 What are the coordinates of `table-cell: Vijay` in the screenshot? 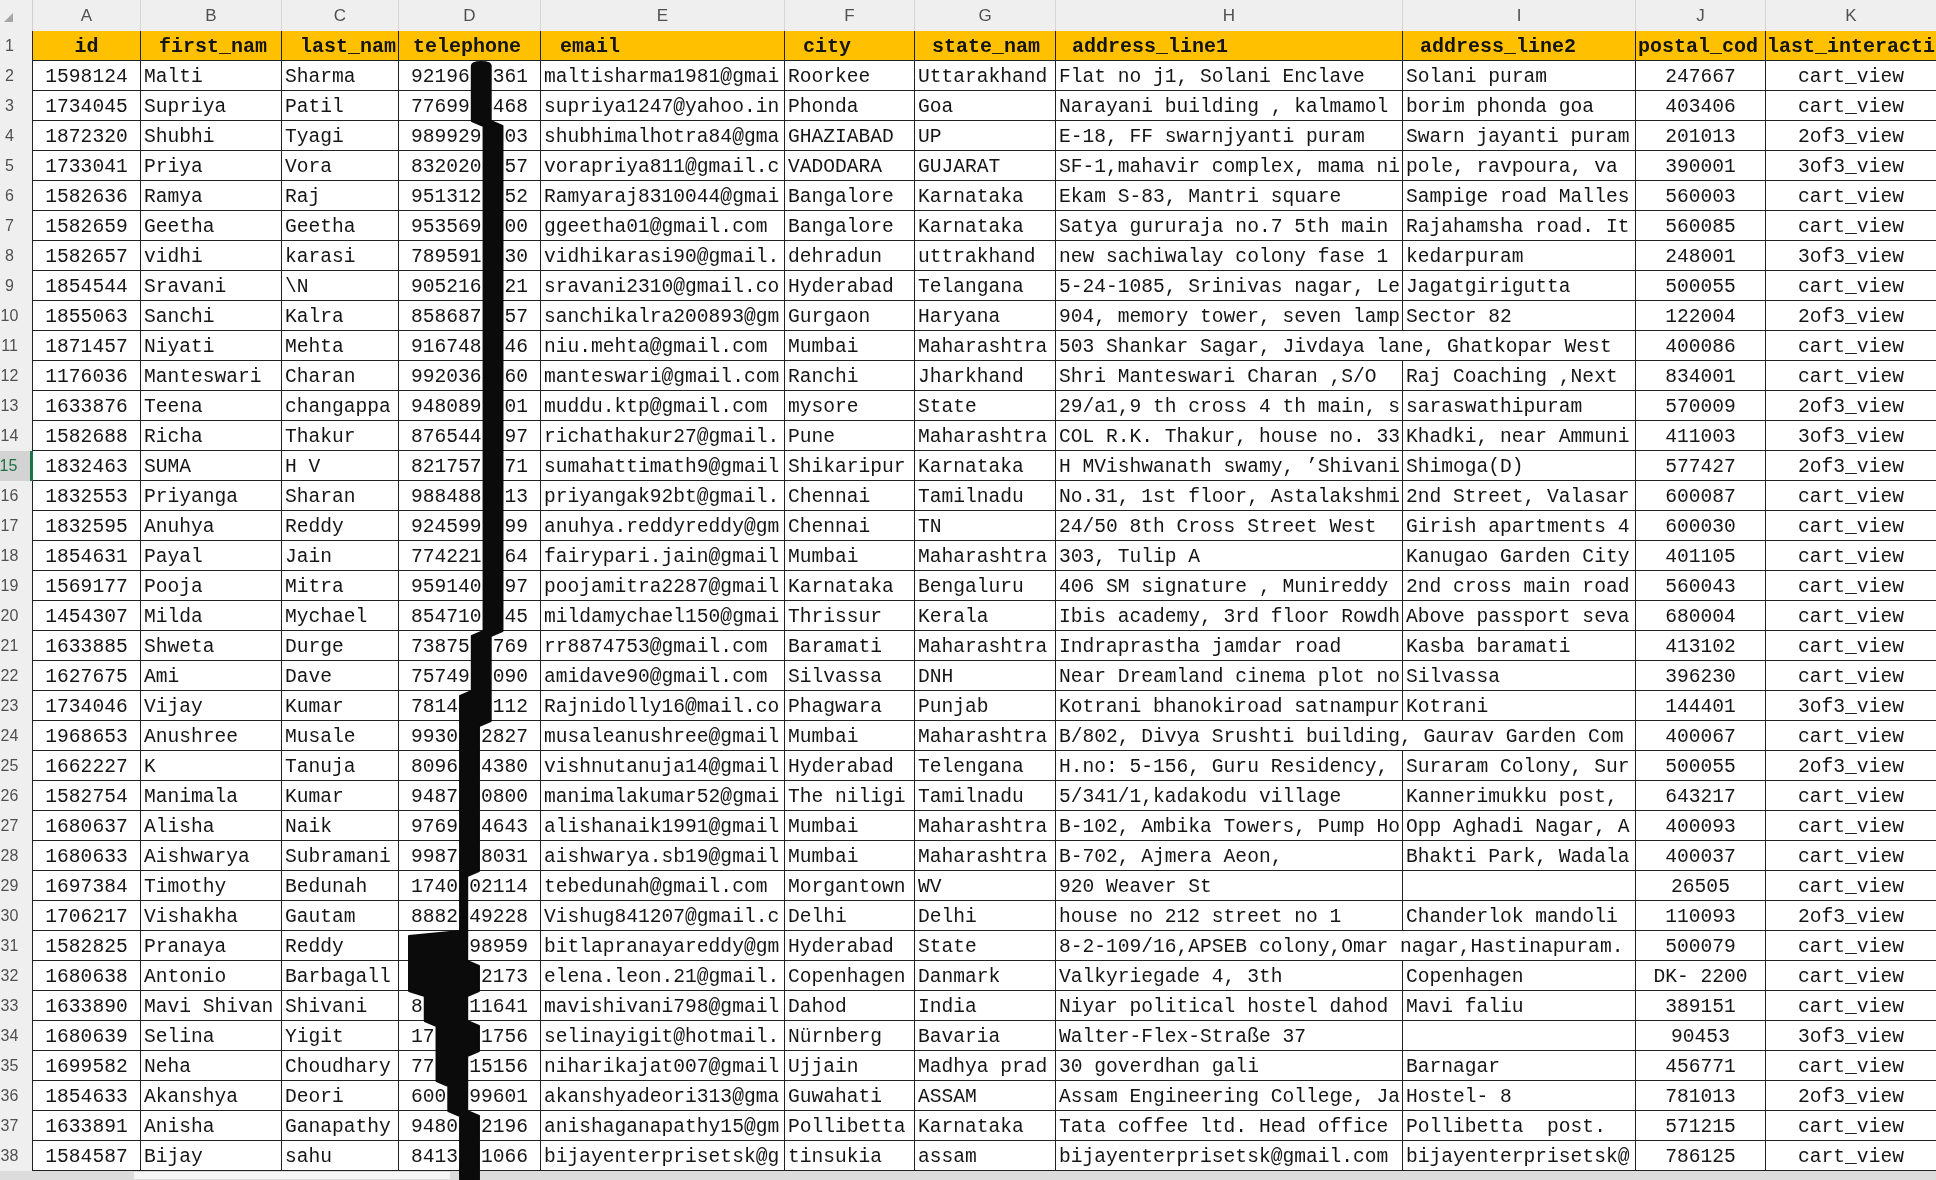 It's located at (211, 706).